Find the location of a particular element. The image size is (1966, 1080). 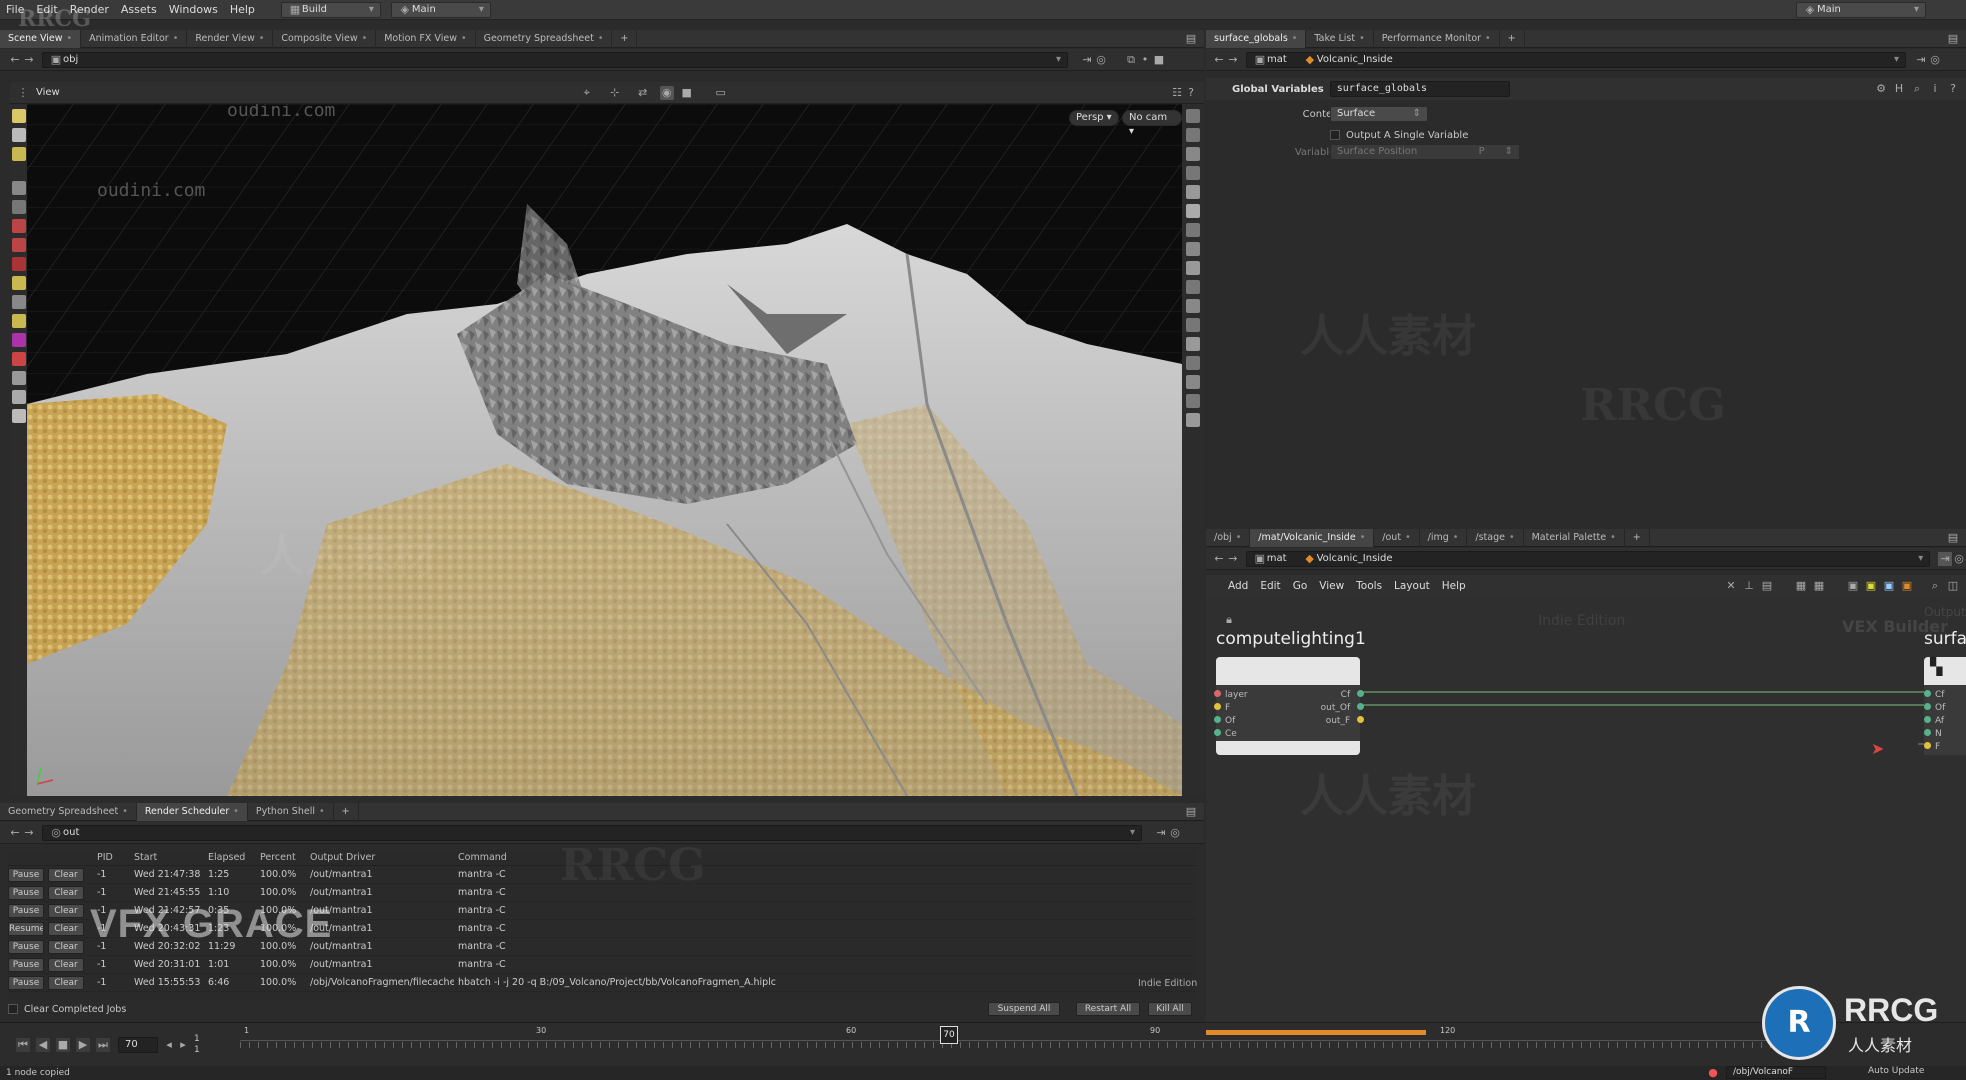

tab-img: /img • is located at coordinates (1444, 537).